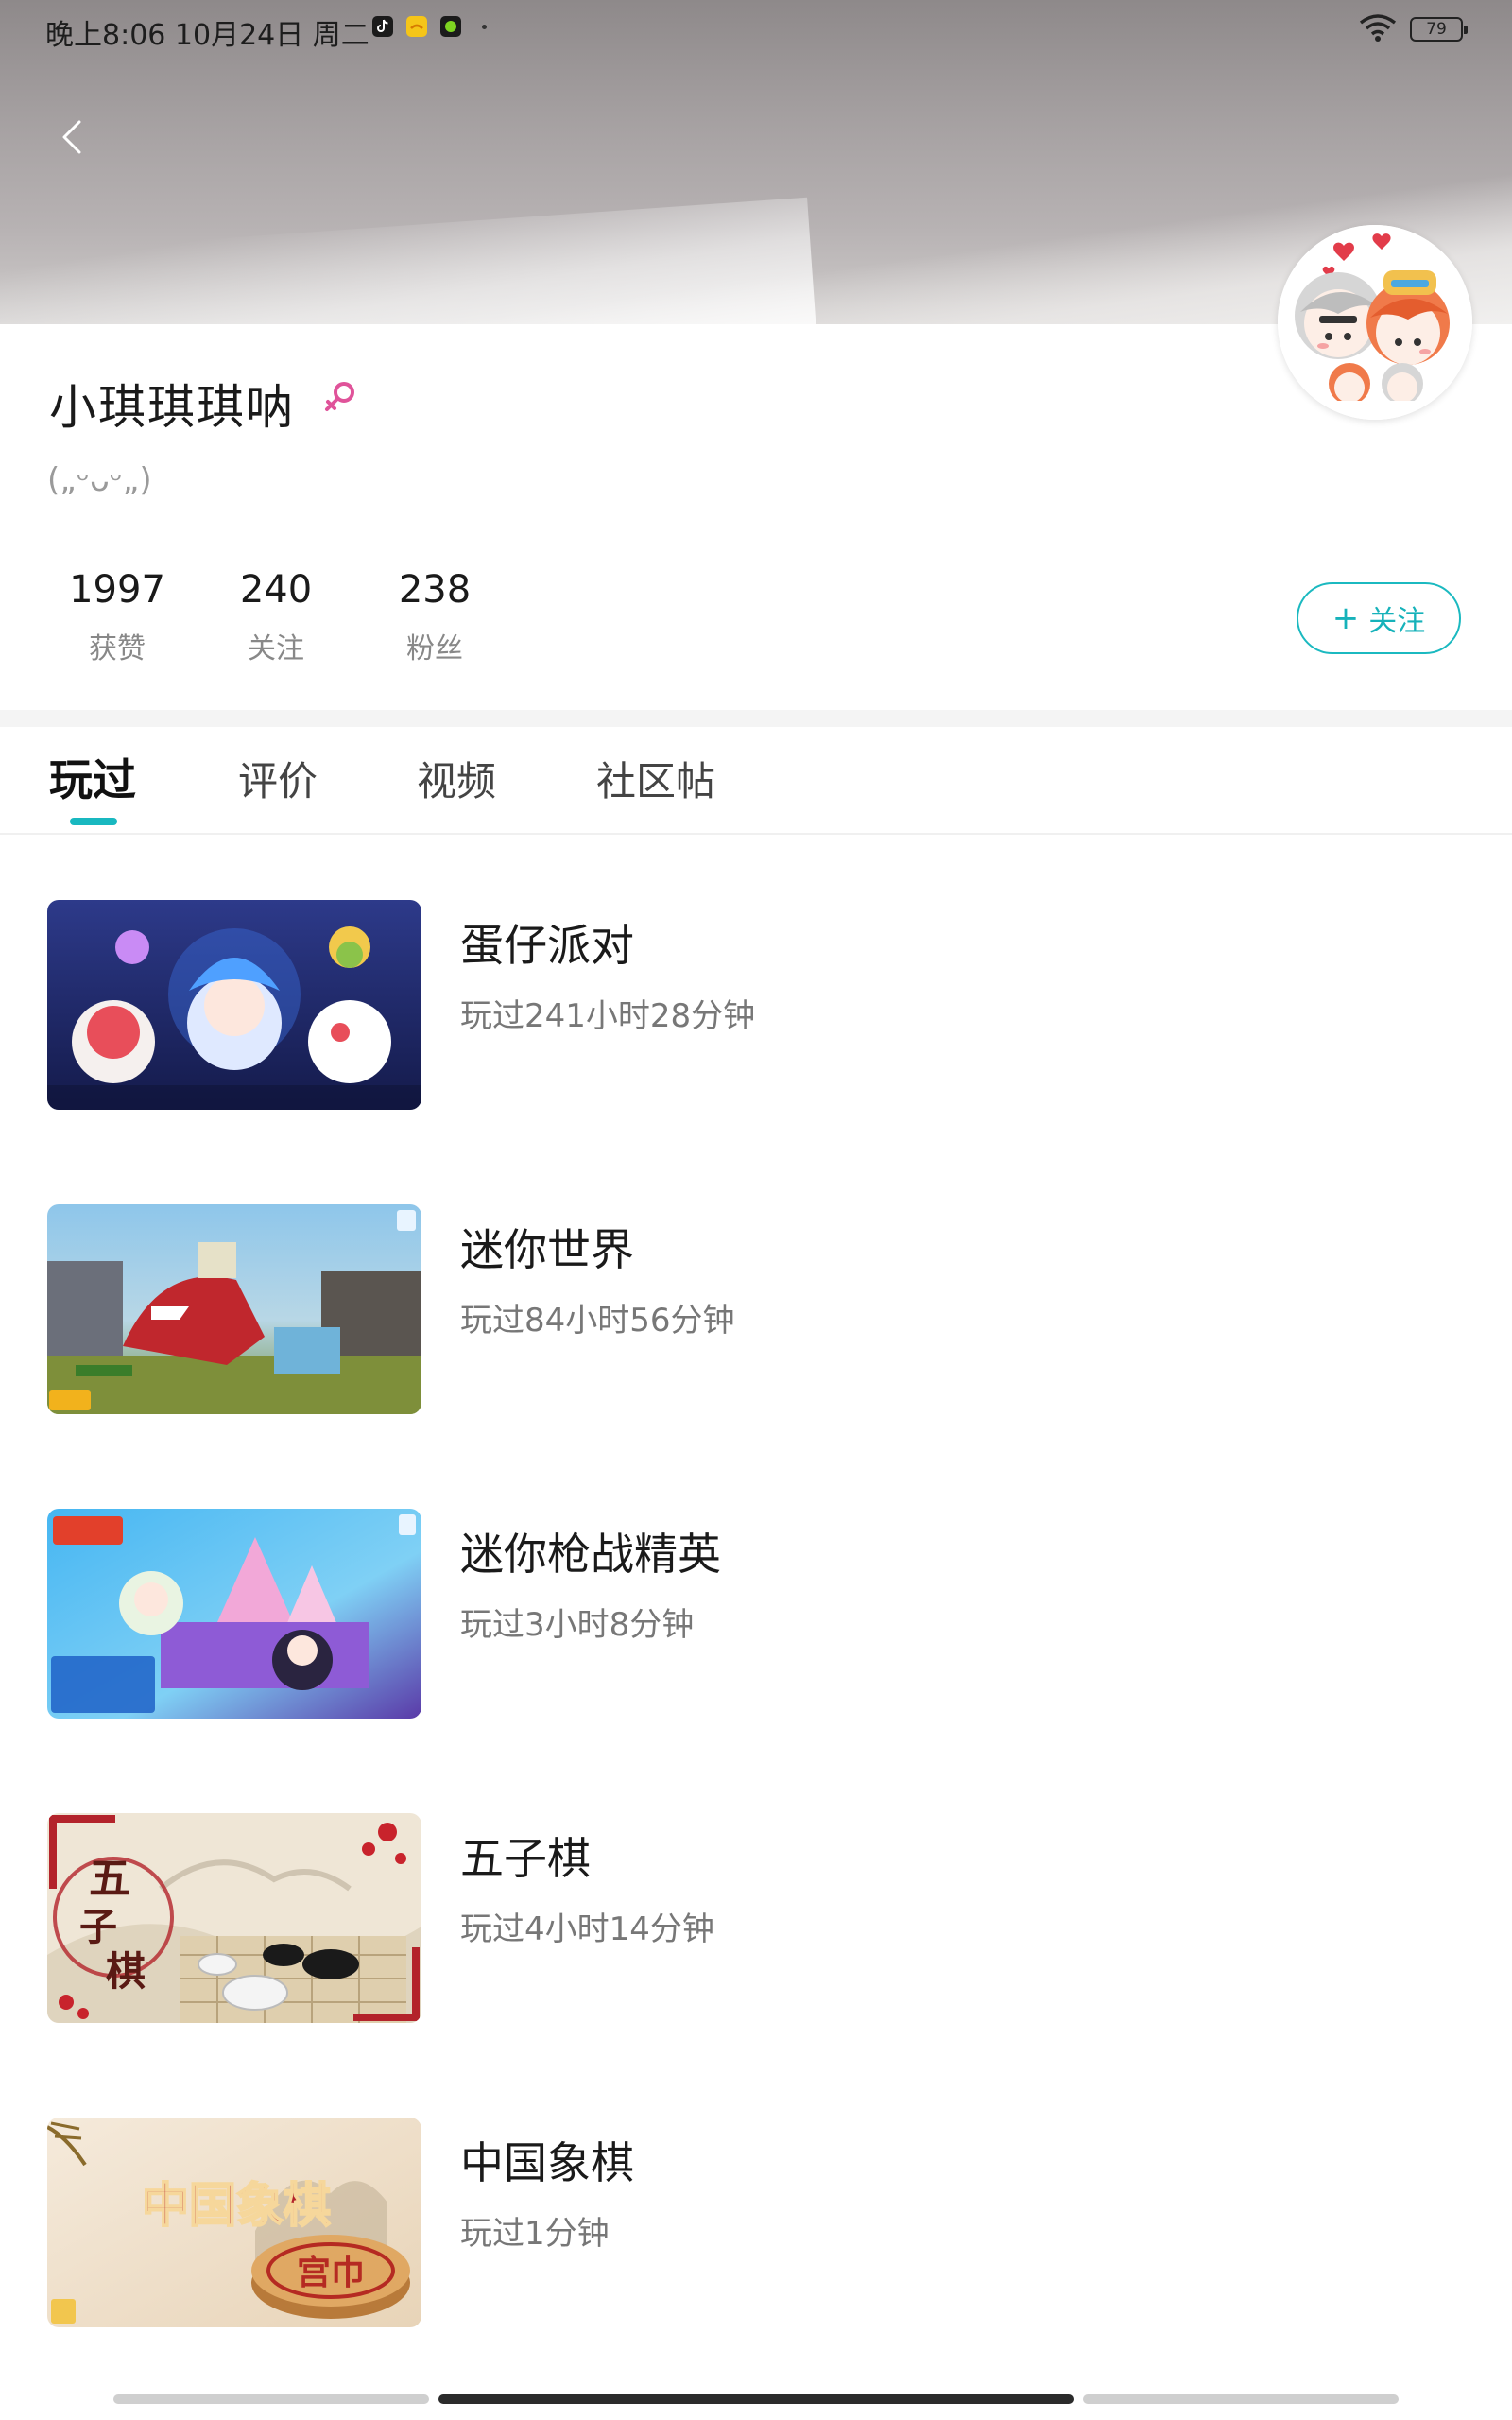  I want to click on bottom-gesture-bar, so click(756, 2399).